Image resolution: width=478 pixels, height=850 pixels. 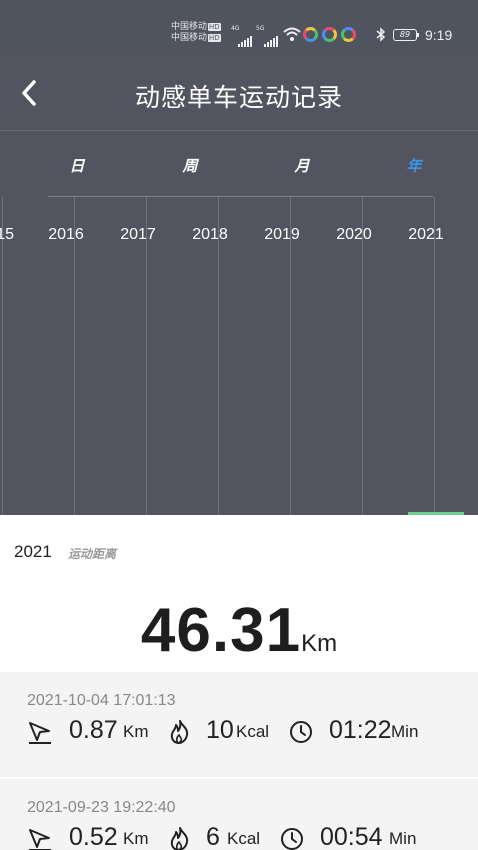 I want to click on record-stats: 0.87 Km 10 Kcal 01:22 Min, so click(x=247, y=732).